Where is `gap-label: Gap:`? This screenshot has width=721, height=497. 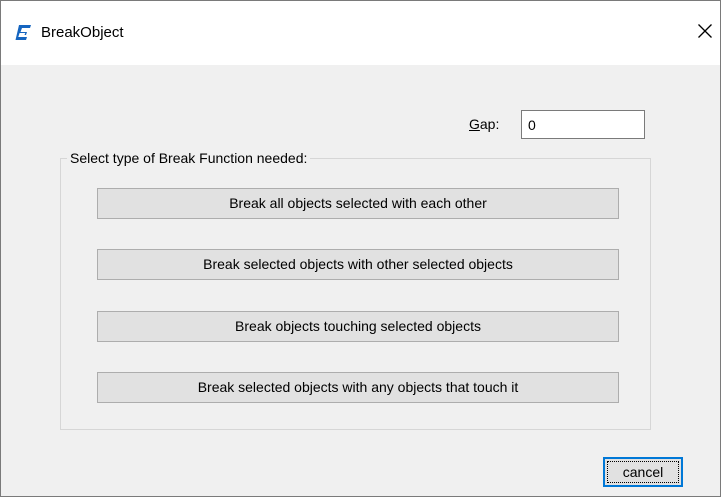 gap-label: Gap: is located at coordinates (484, 124).